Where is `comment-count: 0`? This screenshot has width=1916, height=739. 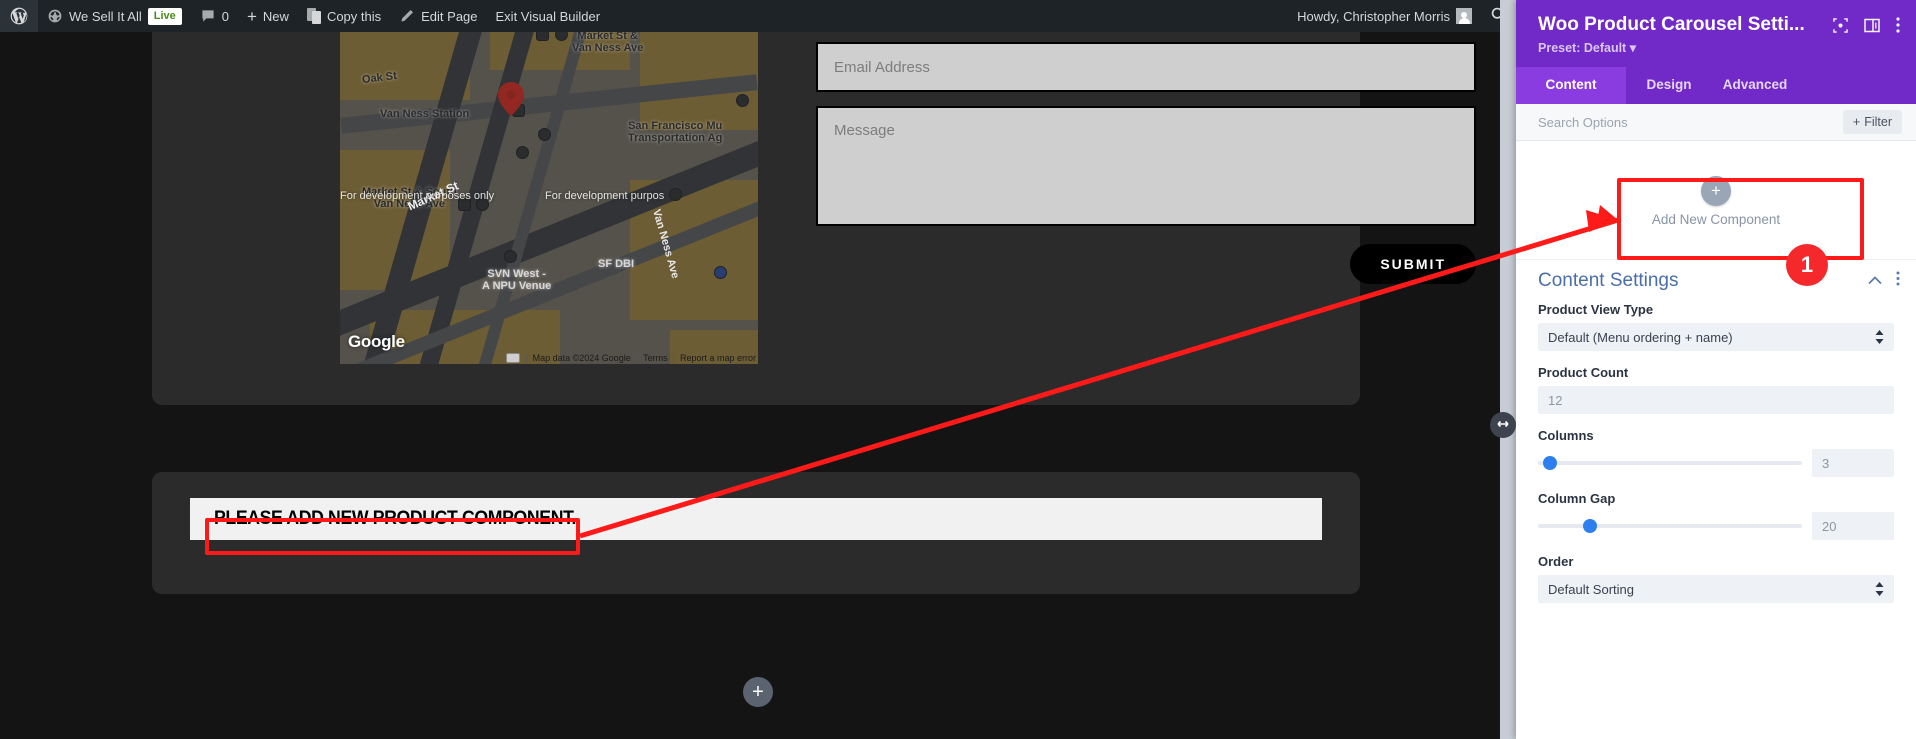 comment-count: 0 is located at coordinates (225, 16).